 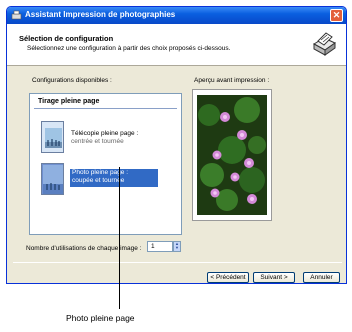 What do you see at coordinates (52, 179) in the screenshot?
I see `config-thumbnail-selected` at bounding box center [52, 179].